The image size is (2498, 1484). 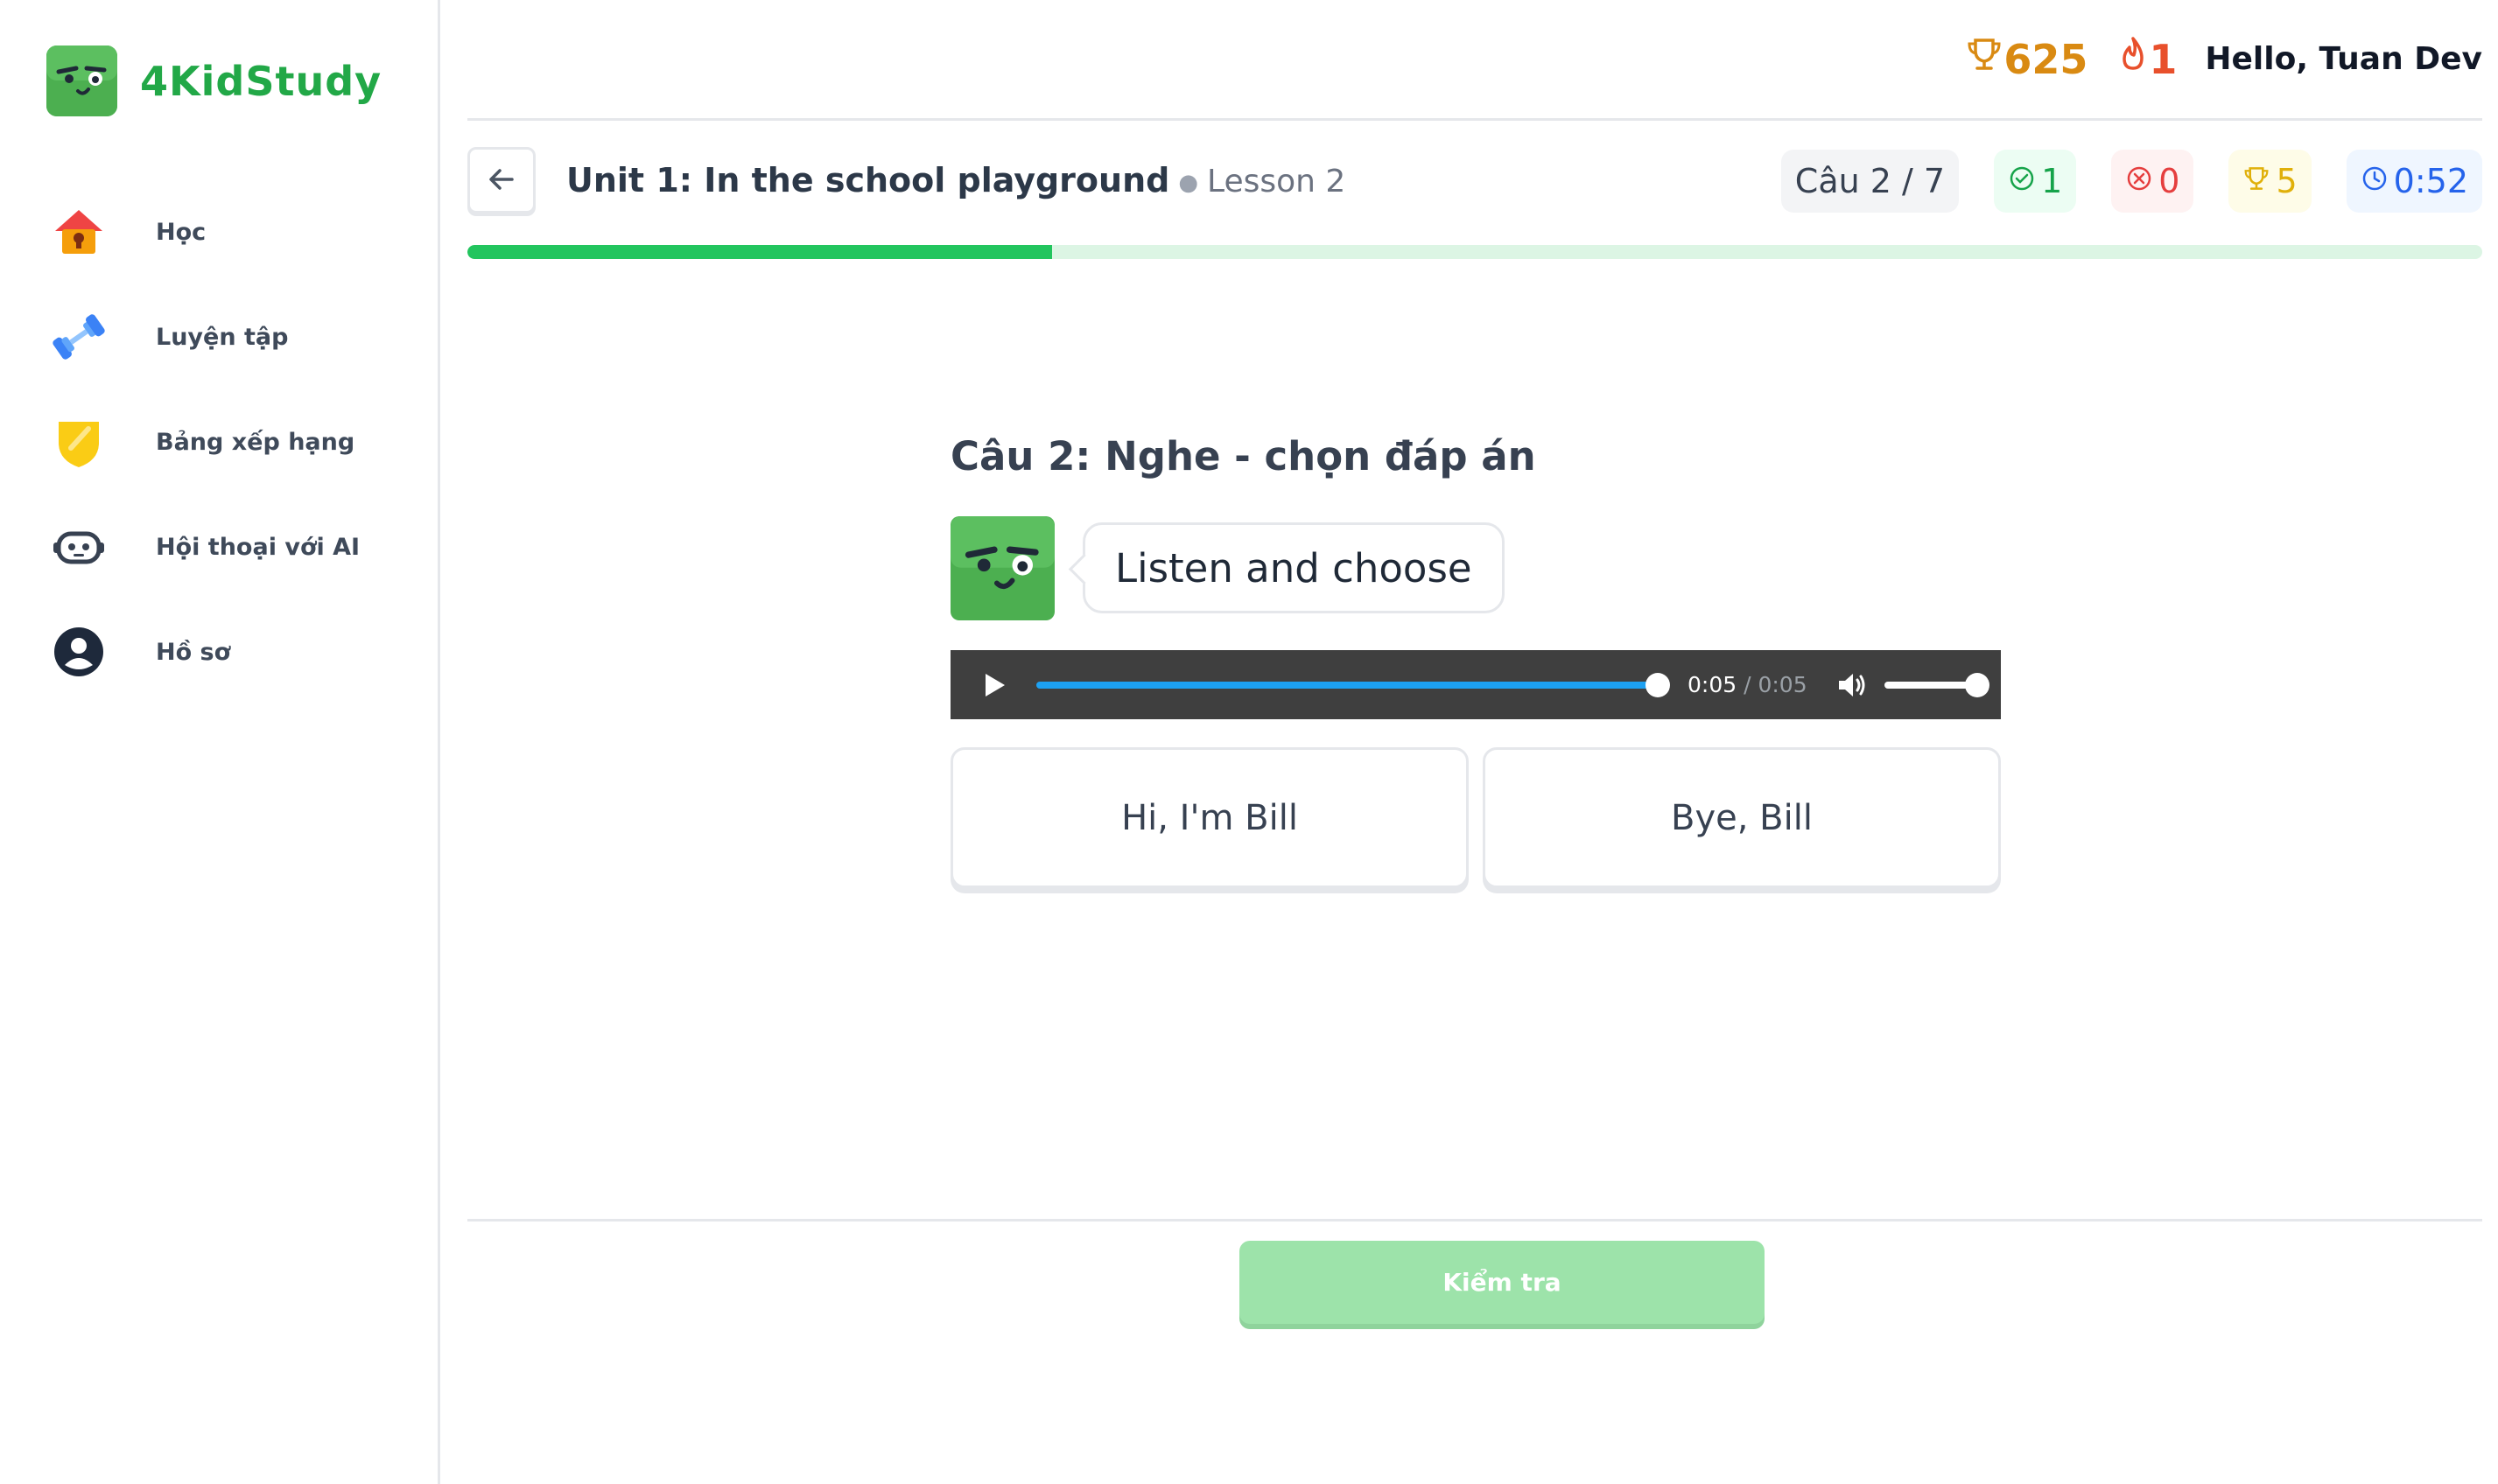 I want to click on streak-badge: 1, so click(x=2147, y=59).